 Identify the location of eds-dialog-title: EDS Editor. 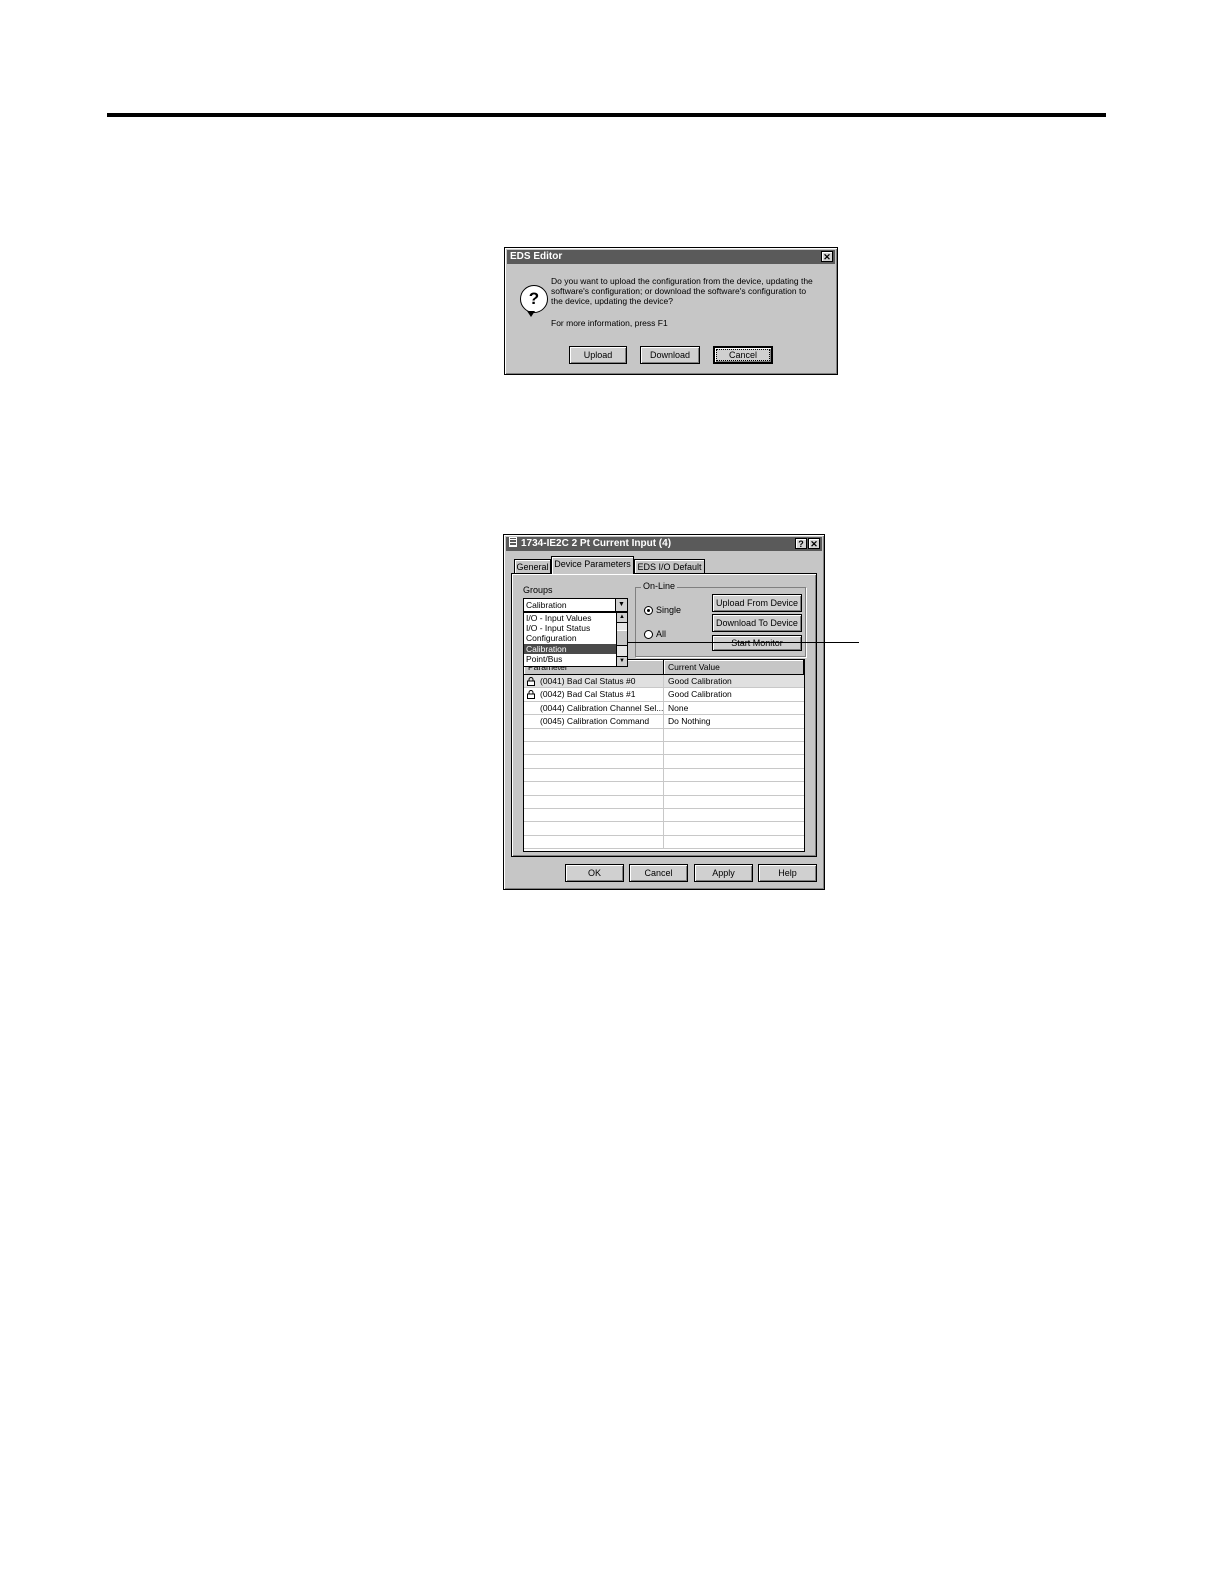
(536, 256).